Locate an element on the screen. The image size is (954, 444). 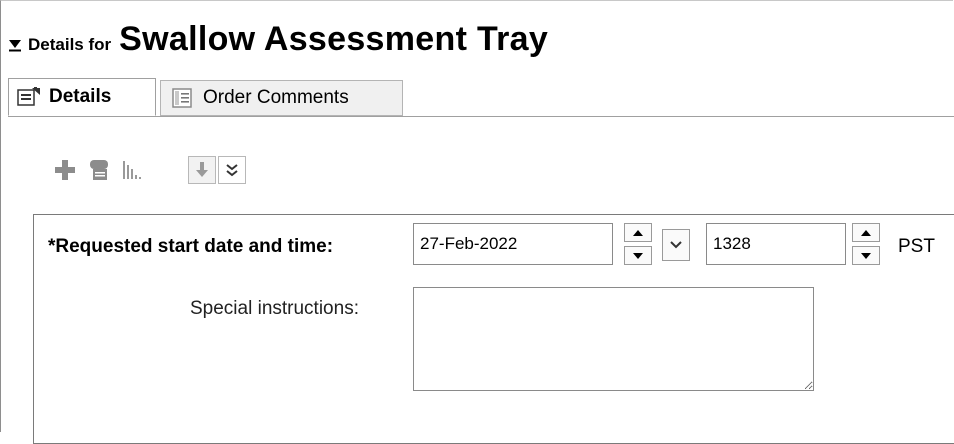
download-arrow-icon is located at coordinates (202, 169).